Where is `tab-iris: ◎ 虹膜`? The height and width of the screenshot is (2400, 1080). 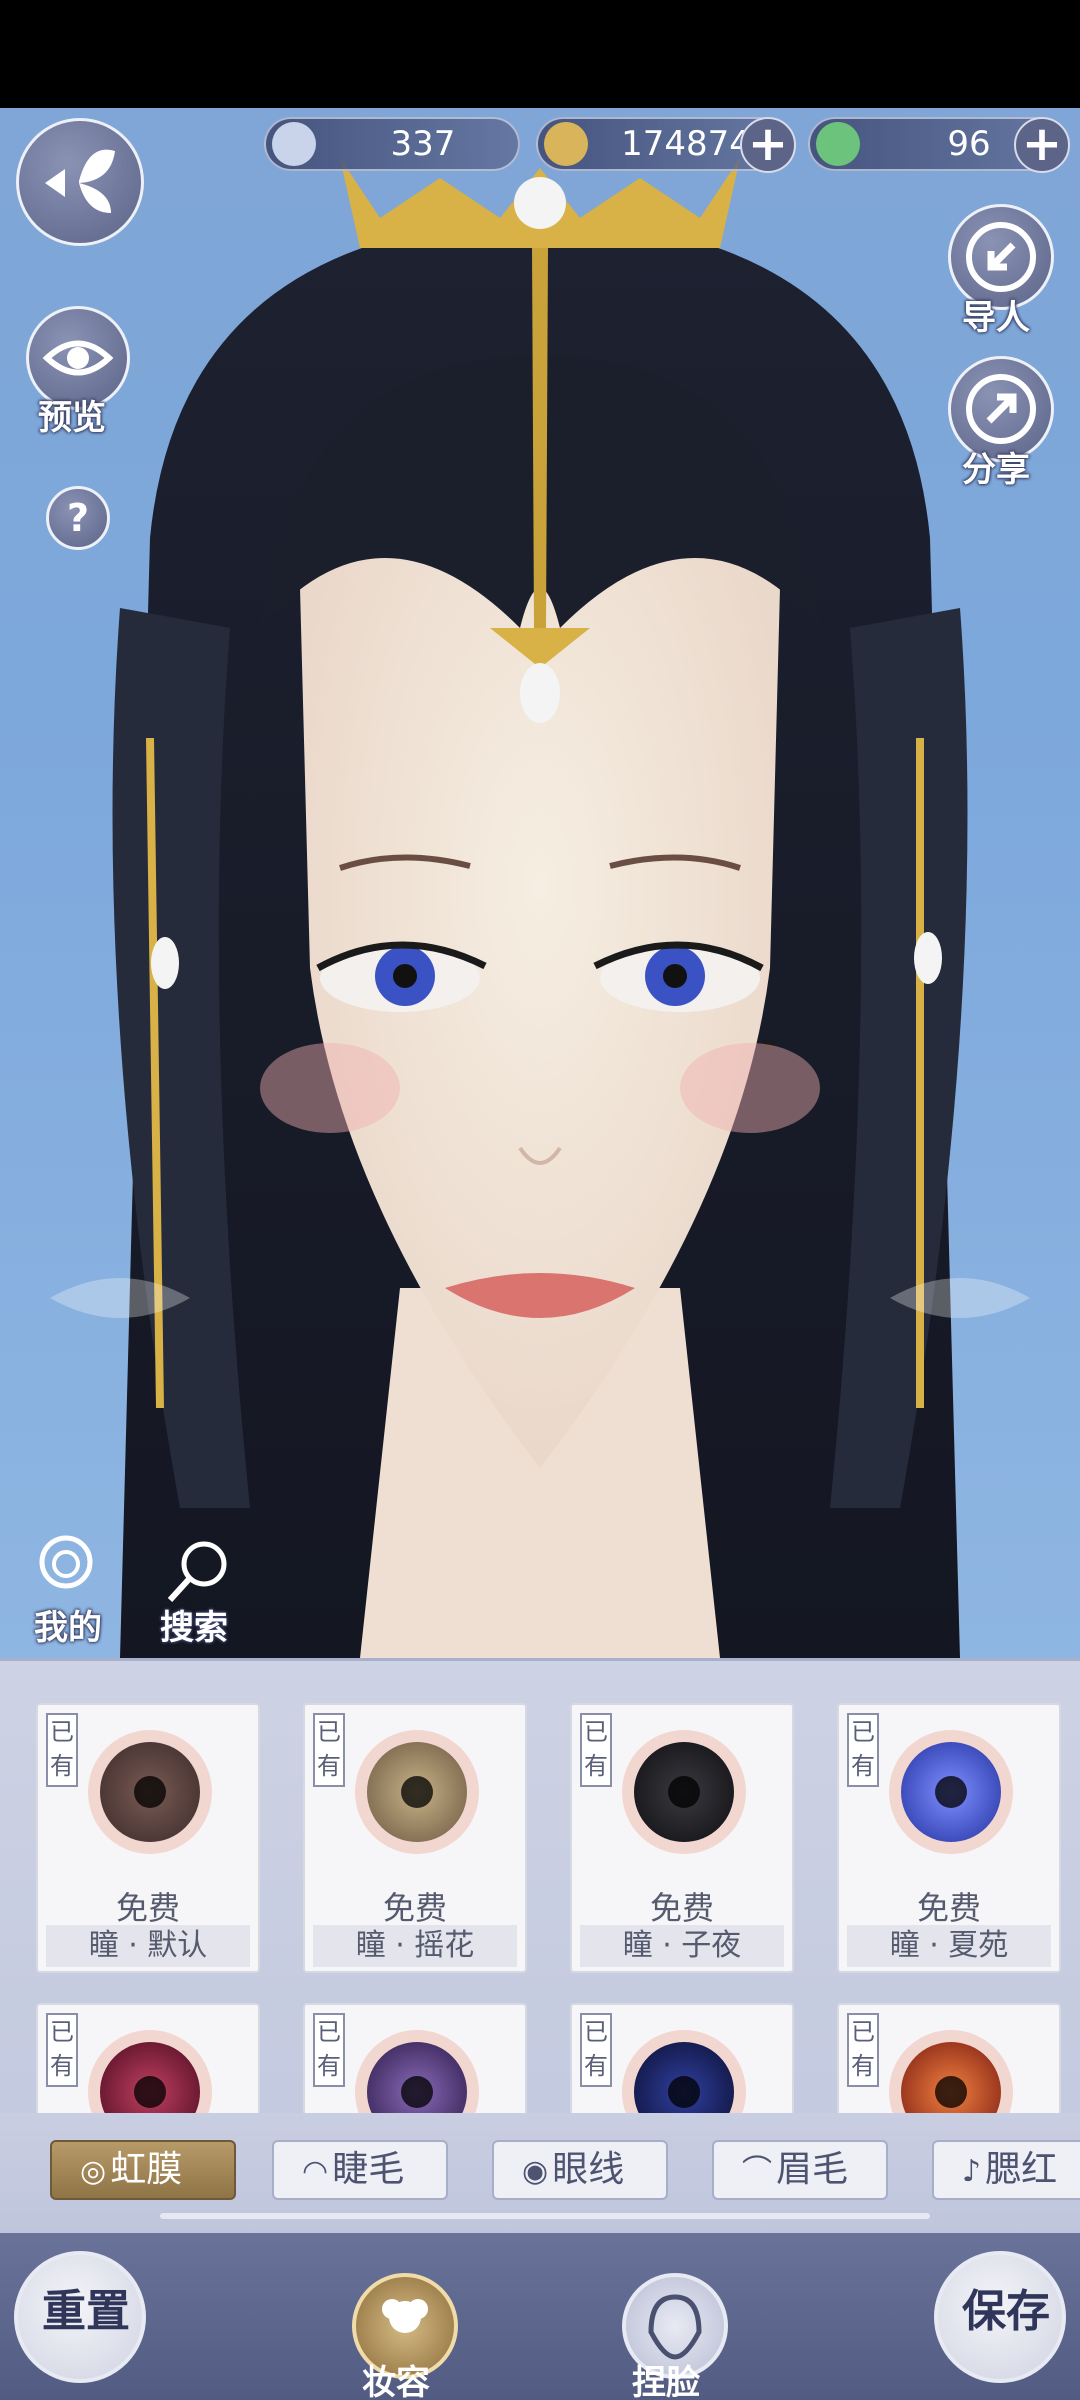
tab-iris: ◎ 虹膜 is located at coordinates (143, 2170).